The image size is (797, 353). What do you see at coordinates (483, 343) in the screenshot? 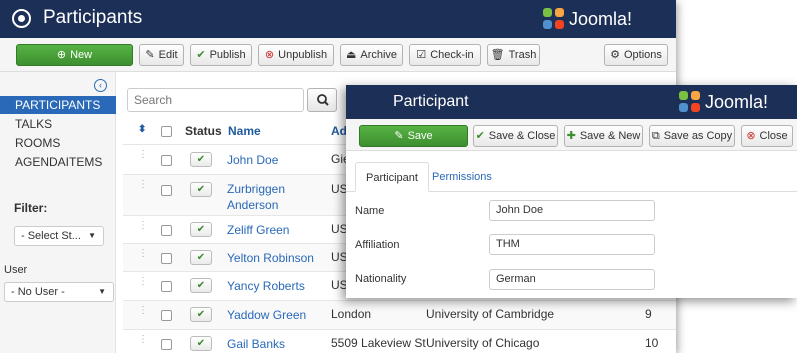
I see `row-affiliation: University of Chicago` at bounding box center [483, 343].